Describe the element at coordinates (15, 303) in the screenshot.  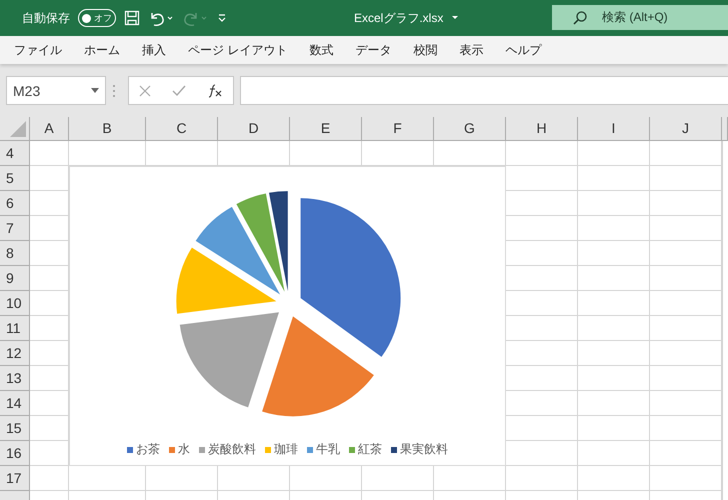
I see `row-header: 10` at that location.